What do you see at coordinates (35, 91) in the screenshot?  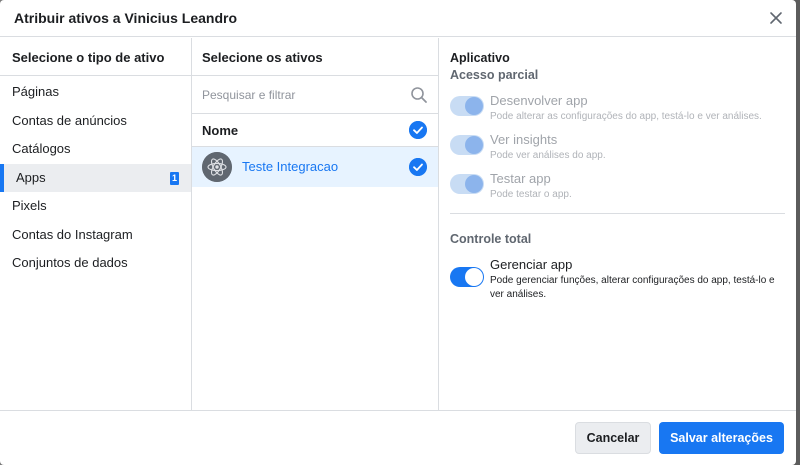 I see `asset-type-label: Páginas` at bounding box center [35, 91].